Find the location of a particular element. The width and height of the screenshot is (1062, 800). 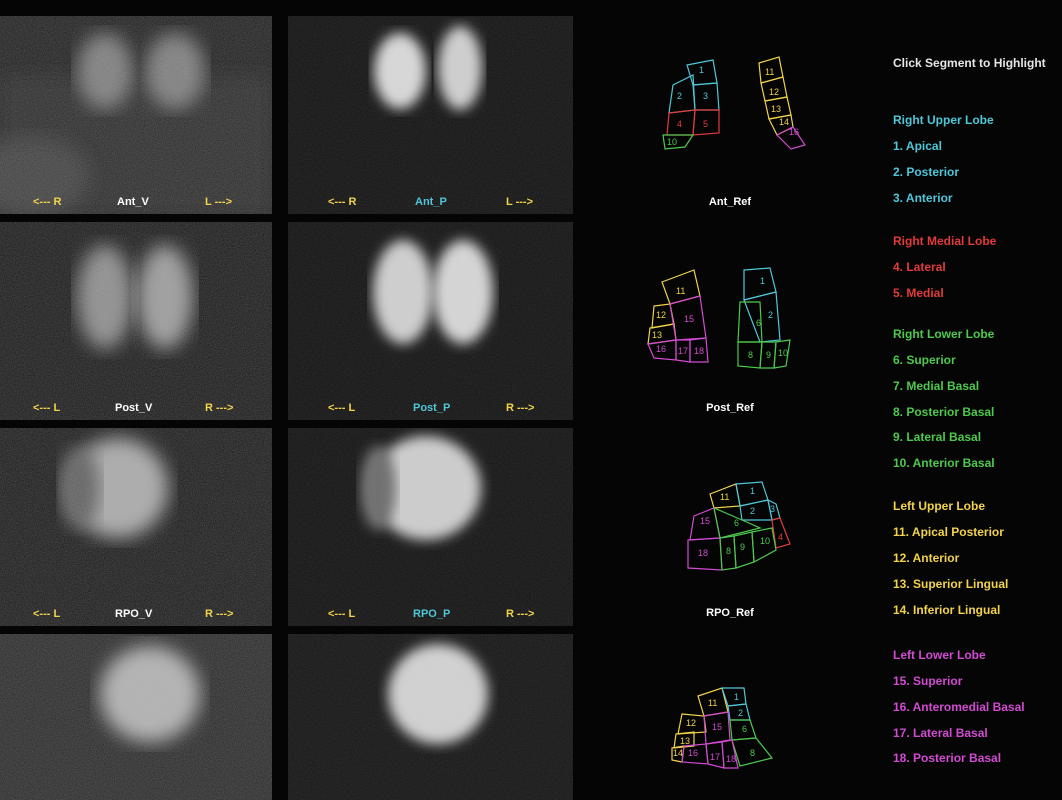

rpo-p-left-direction: <--- L is located at coordinates (342, 614).